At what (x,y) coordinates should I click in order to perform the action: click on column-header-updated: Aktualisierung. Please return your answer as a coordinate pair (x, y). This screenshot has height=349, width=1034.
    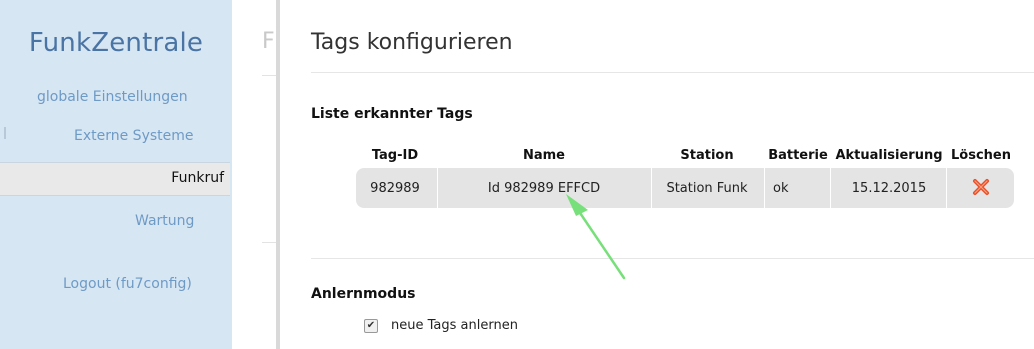
    Looking at the image, I should click on (889, 155).